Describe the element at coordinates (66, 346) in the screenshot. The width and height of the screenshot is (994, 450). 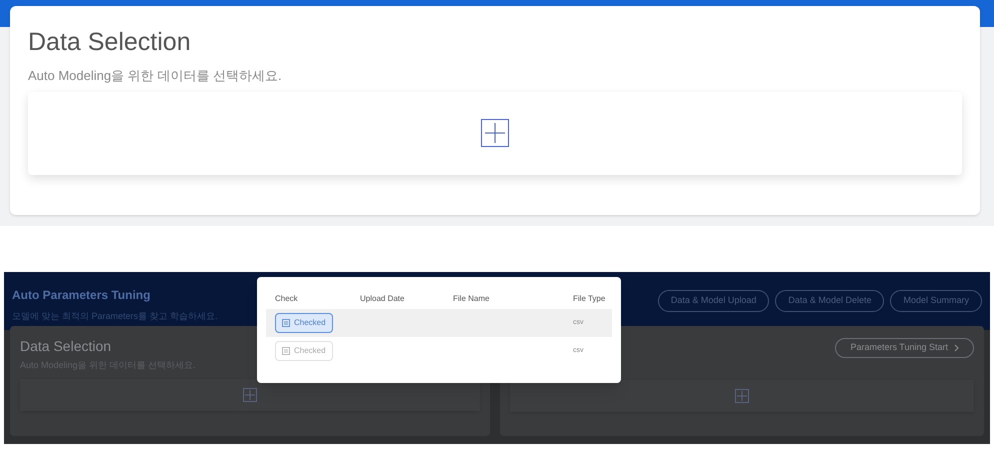
I see `card-title: Data Selection` at that location.